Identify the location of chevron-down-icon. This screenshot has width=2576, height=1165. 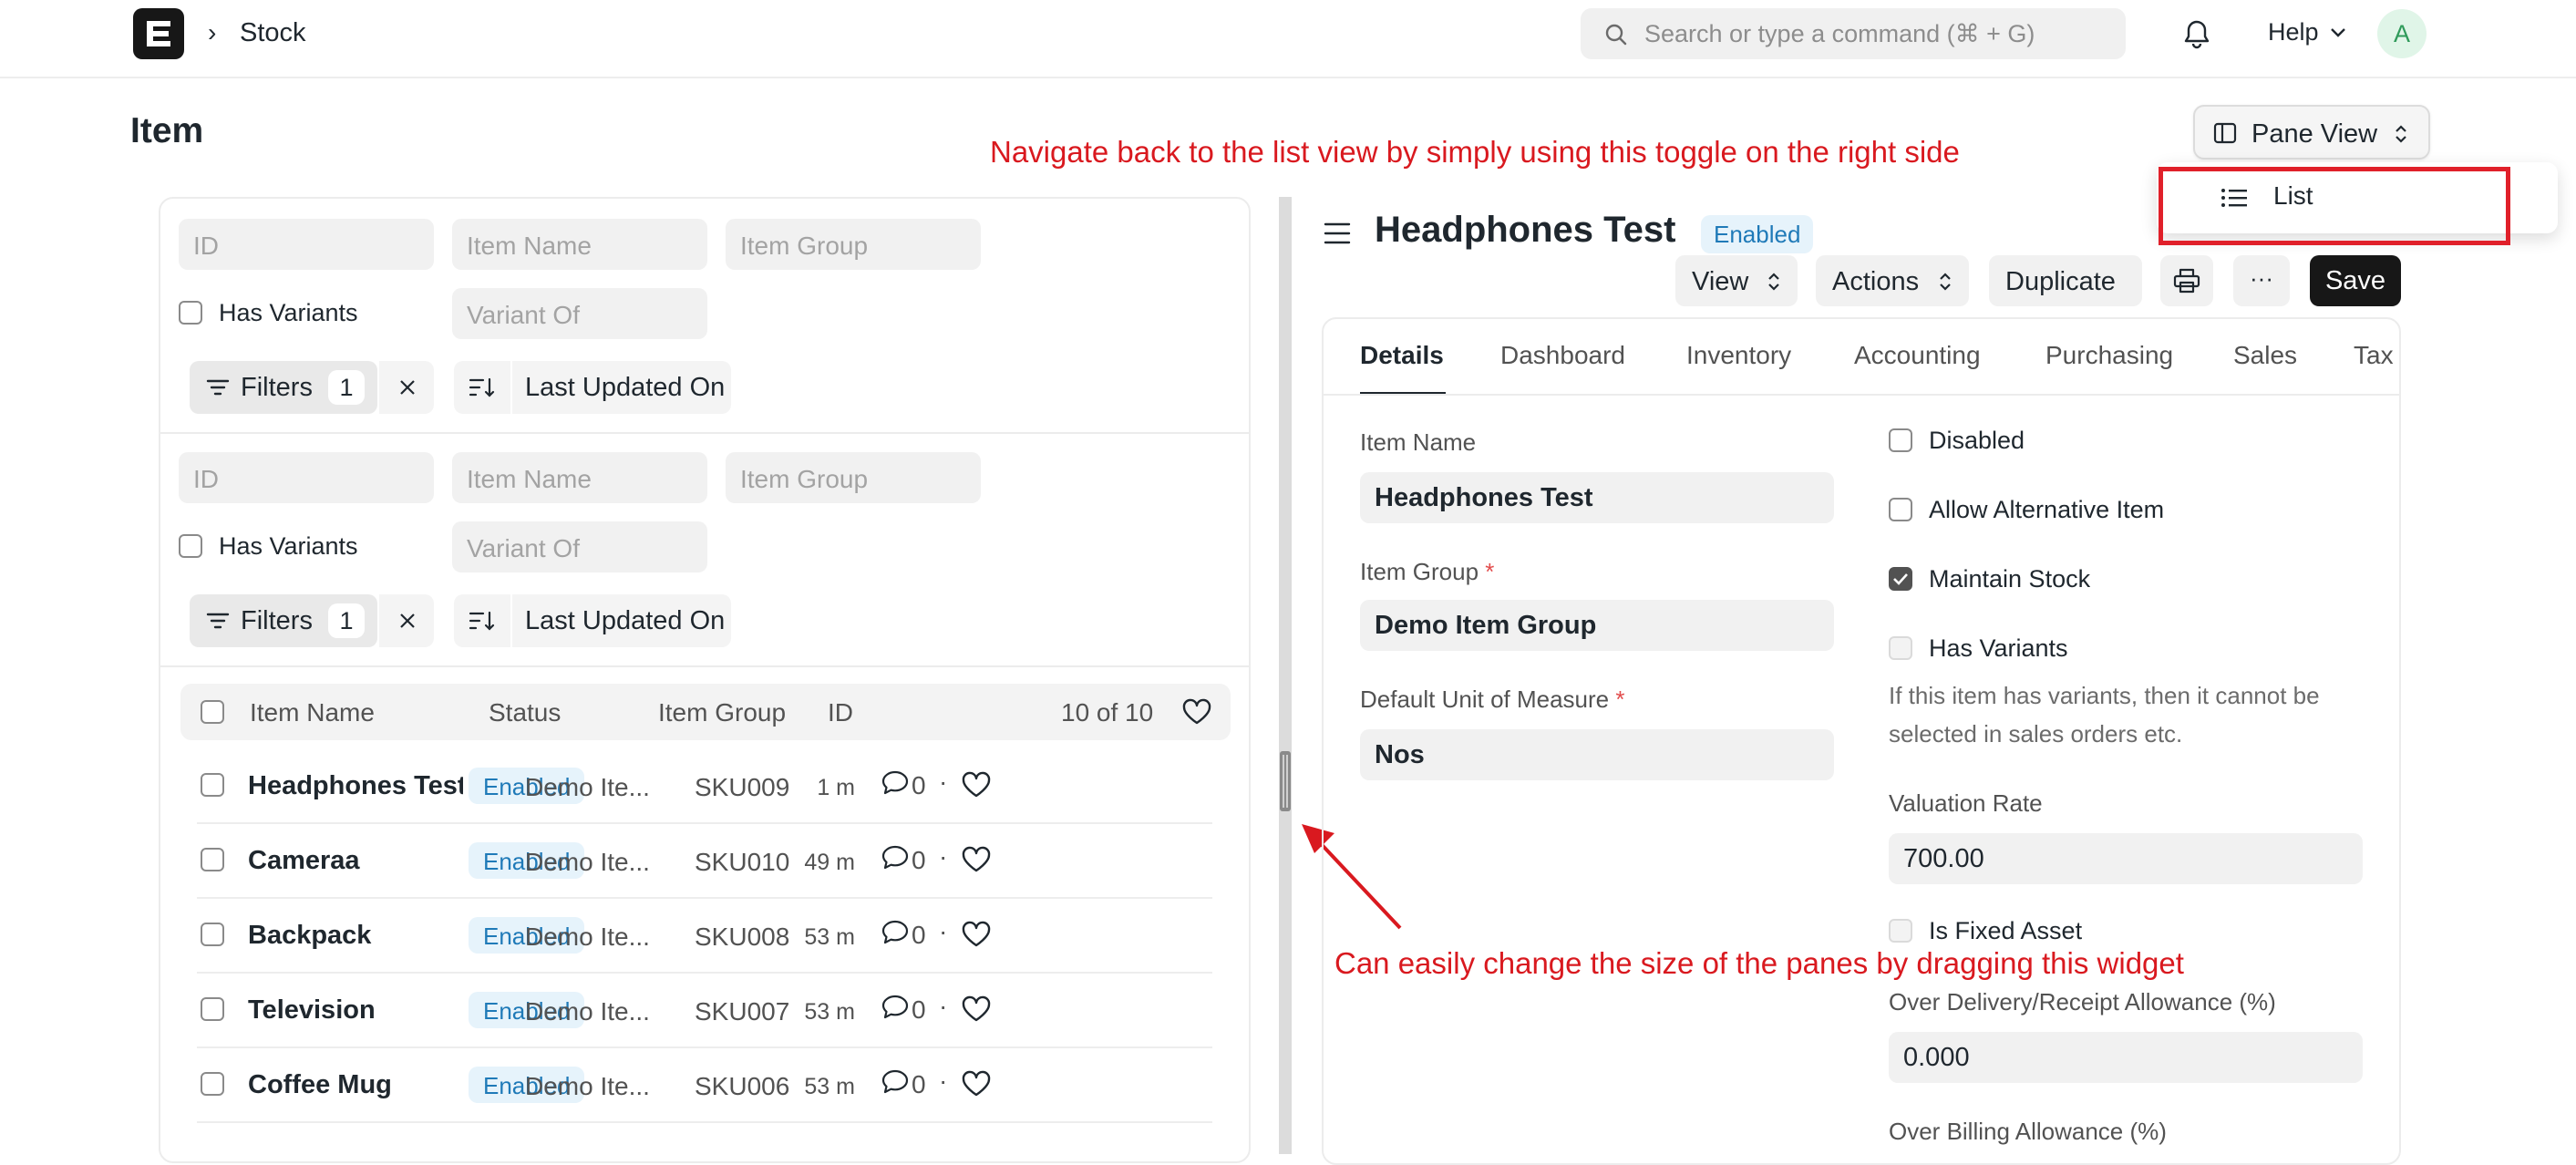
(2338, 32).